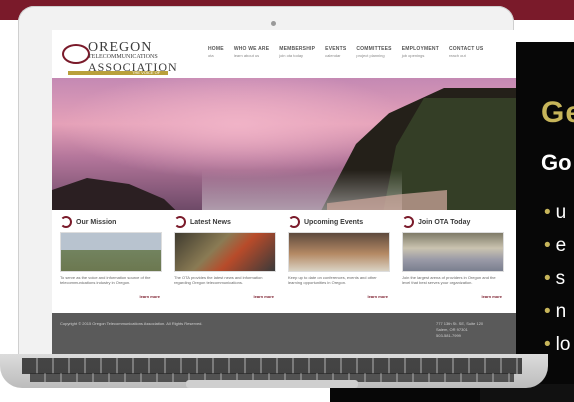  What do you see at coordinates (272, 366) in the screenshot?
I see `keyboard` at bounding box center [272, 366].